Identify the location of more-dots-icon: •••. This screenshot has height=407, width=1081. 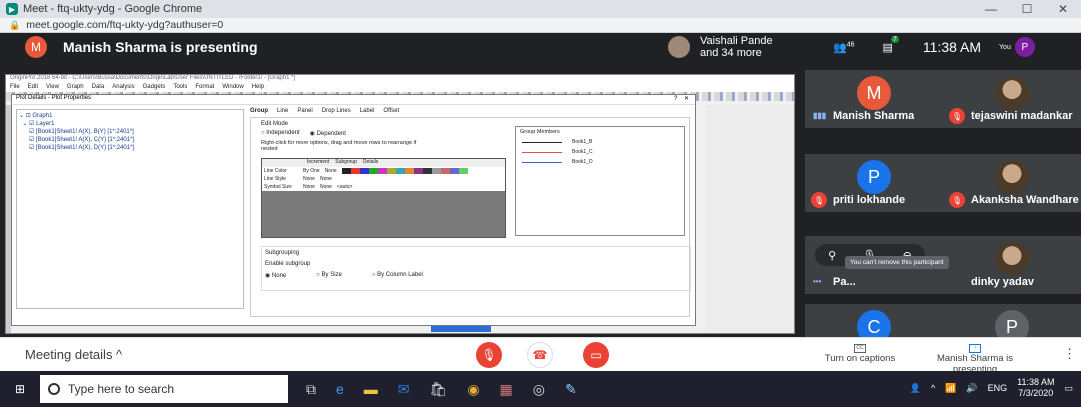
(817, 281).